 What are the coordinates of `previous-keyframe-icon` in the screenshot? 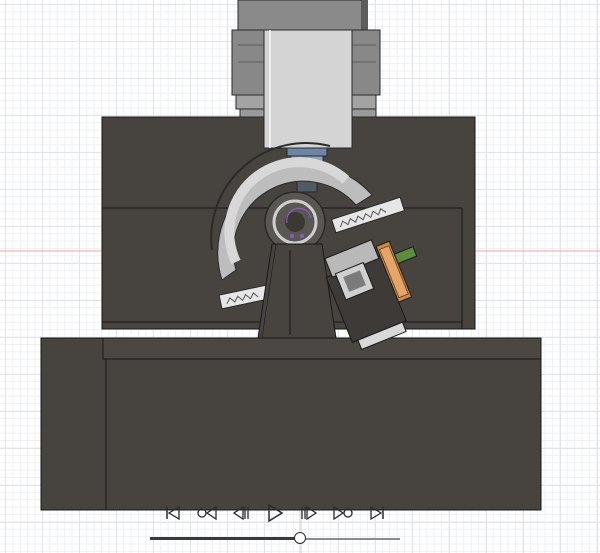 It's located at (207, 513).